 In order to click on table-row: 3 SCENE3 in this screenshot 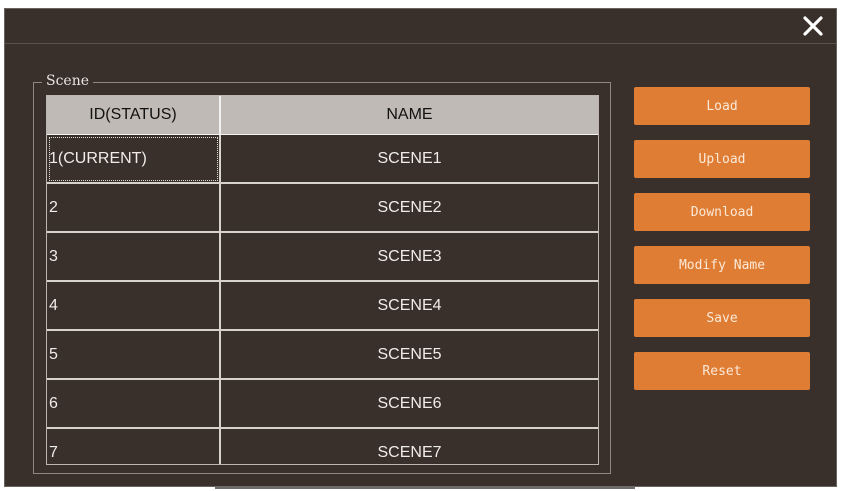, I will do `click(322, 257)`.